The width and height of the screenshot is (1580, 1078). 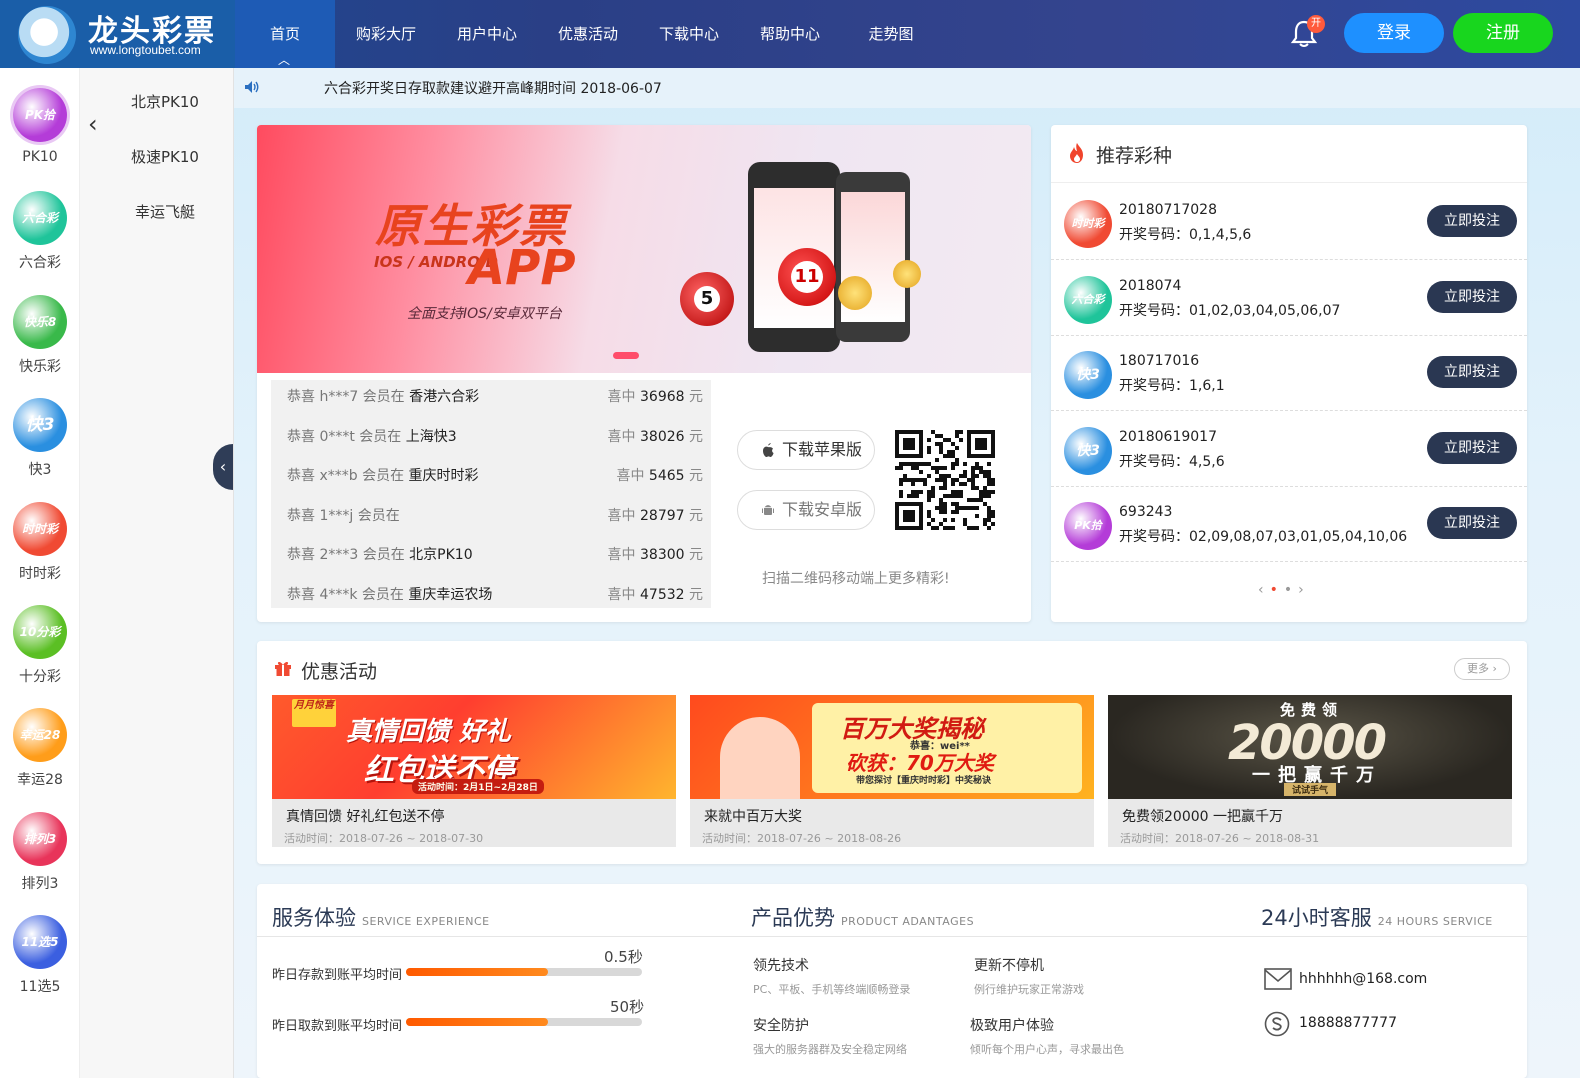 I want to click on carousel-dot-active, so click(x=626, y=355).